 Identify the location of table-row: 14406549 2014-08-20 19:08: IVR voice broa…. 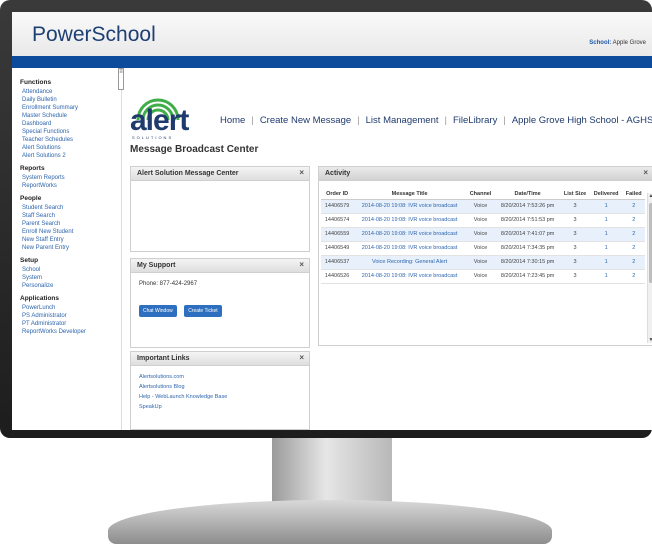
(483, 248).